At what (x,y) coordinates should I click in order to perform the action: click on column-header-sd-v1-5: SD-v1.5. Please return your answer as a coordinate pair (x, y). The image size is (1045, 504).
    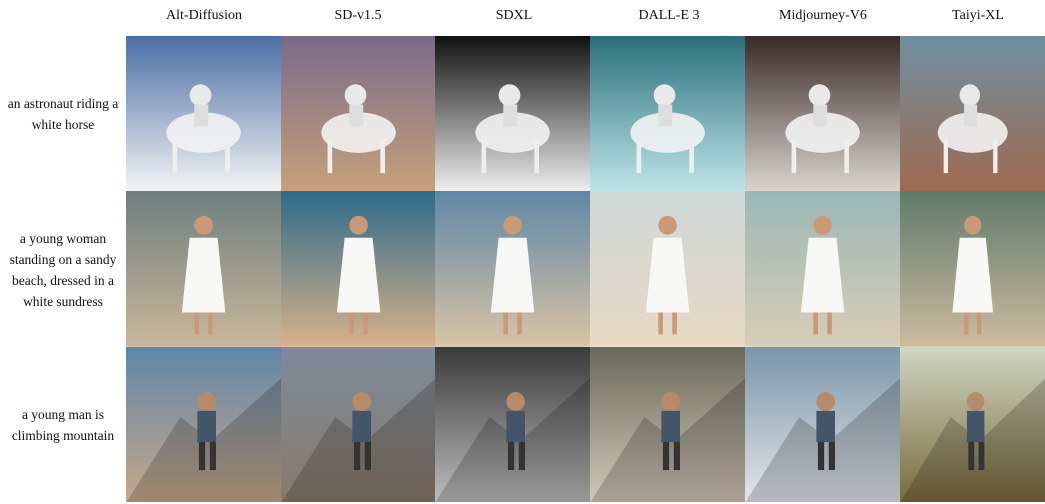
    Looking at the image, I should click on (358, 15).